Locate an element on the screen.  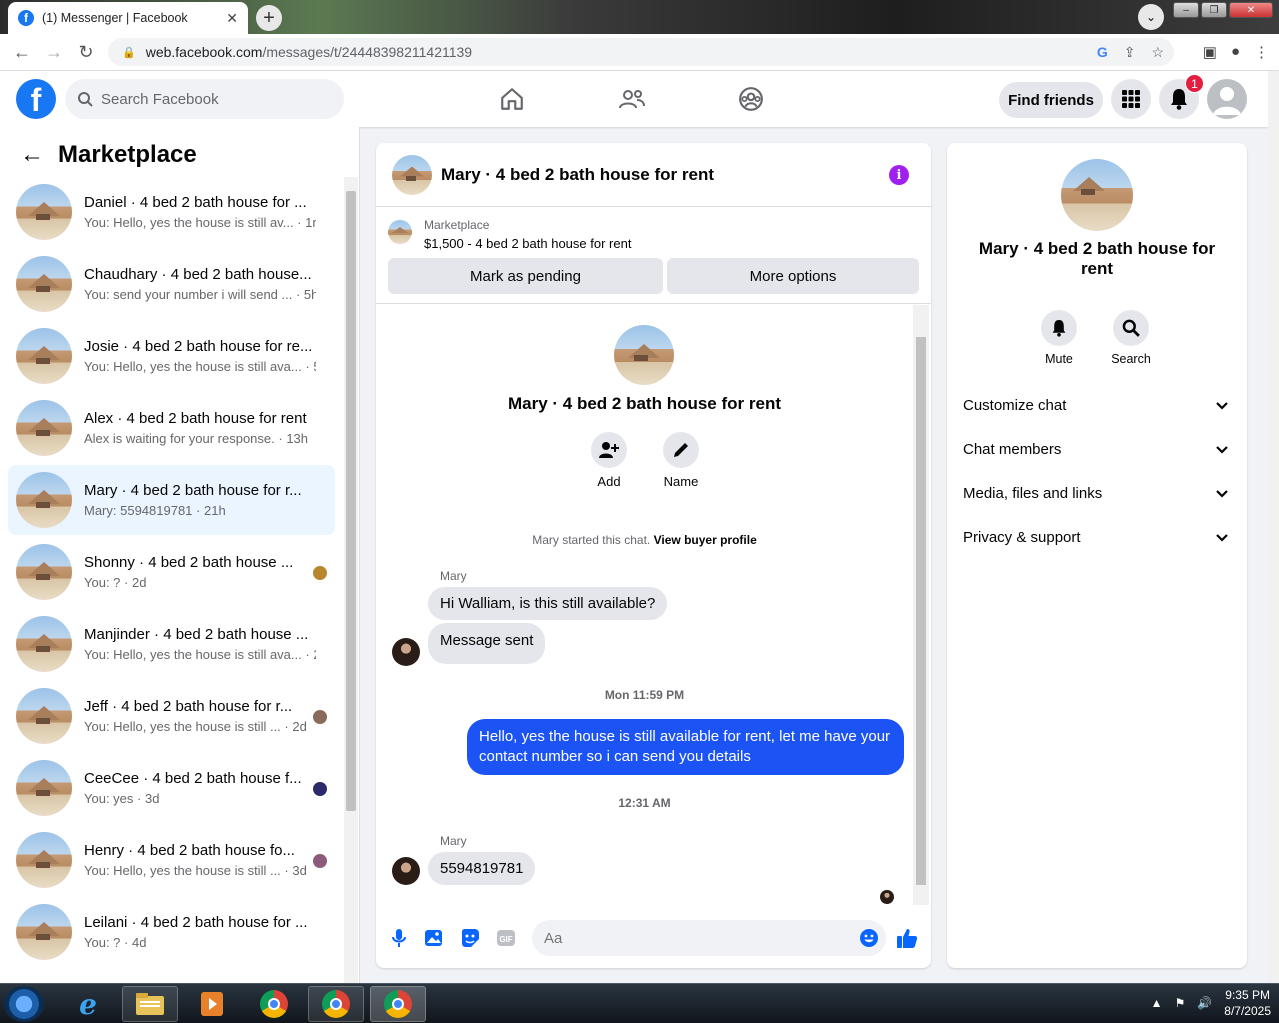
bookmark-star-icon: ☆ is located at coordinates (1157, 52).